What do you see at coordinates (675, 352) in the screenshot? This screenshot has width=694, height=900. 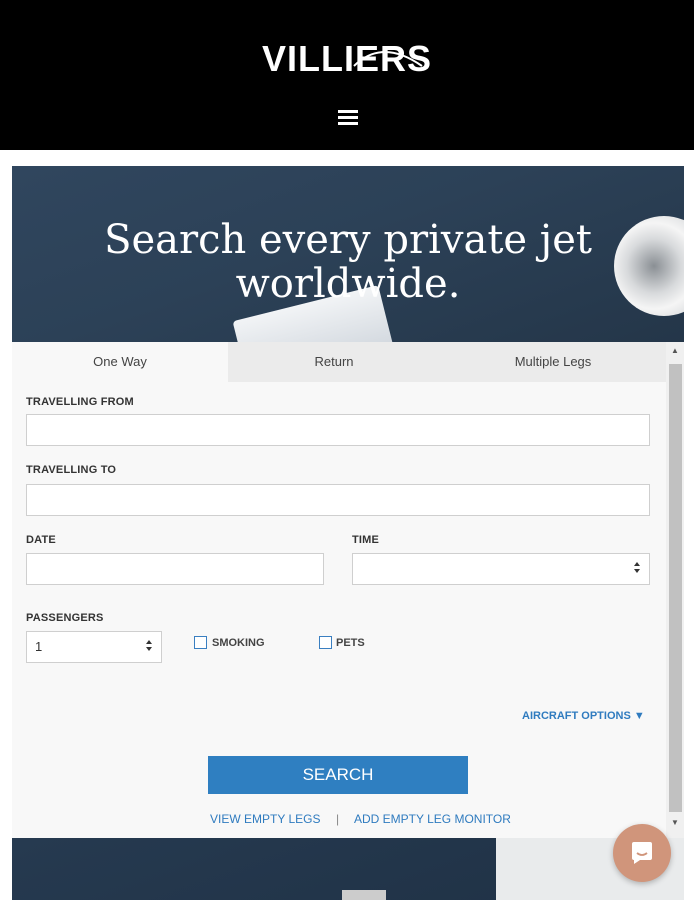 I see `scroll-up-arrow-icon: ▲` at bounding box center [675, 352].